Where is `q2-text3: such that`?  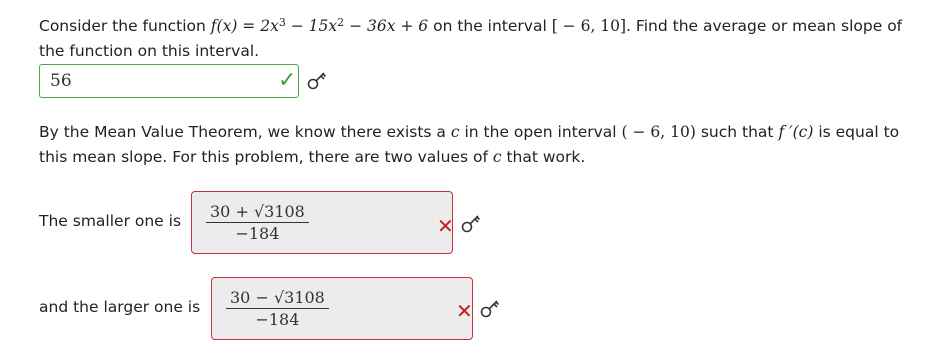
q2-text3: such that is located at coordinates (737, 132).